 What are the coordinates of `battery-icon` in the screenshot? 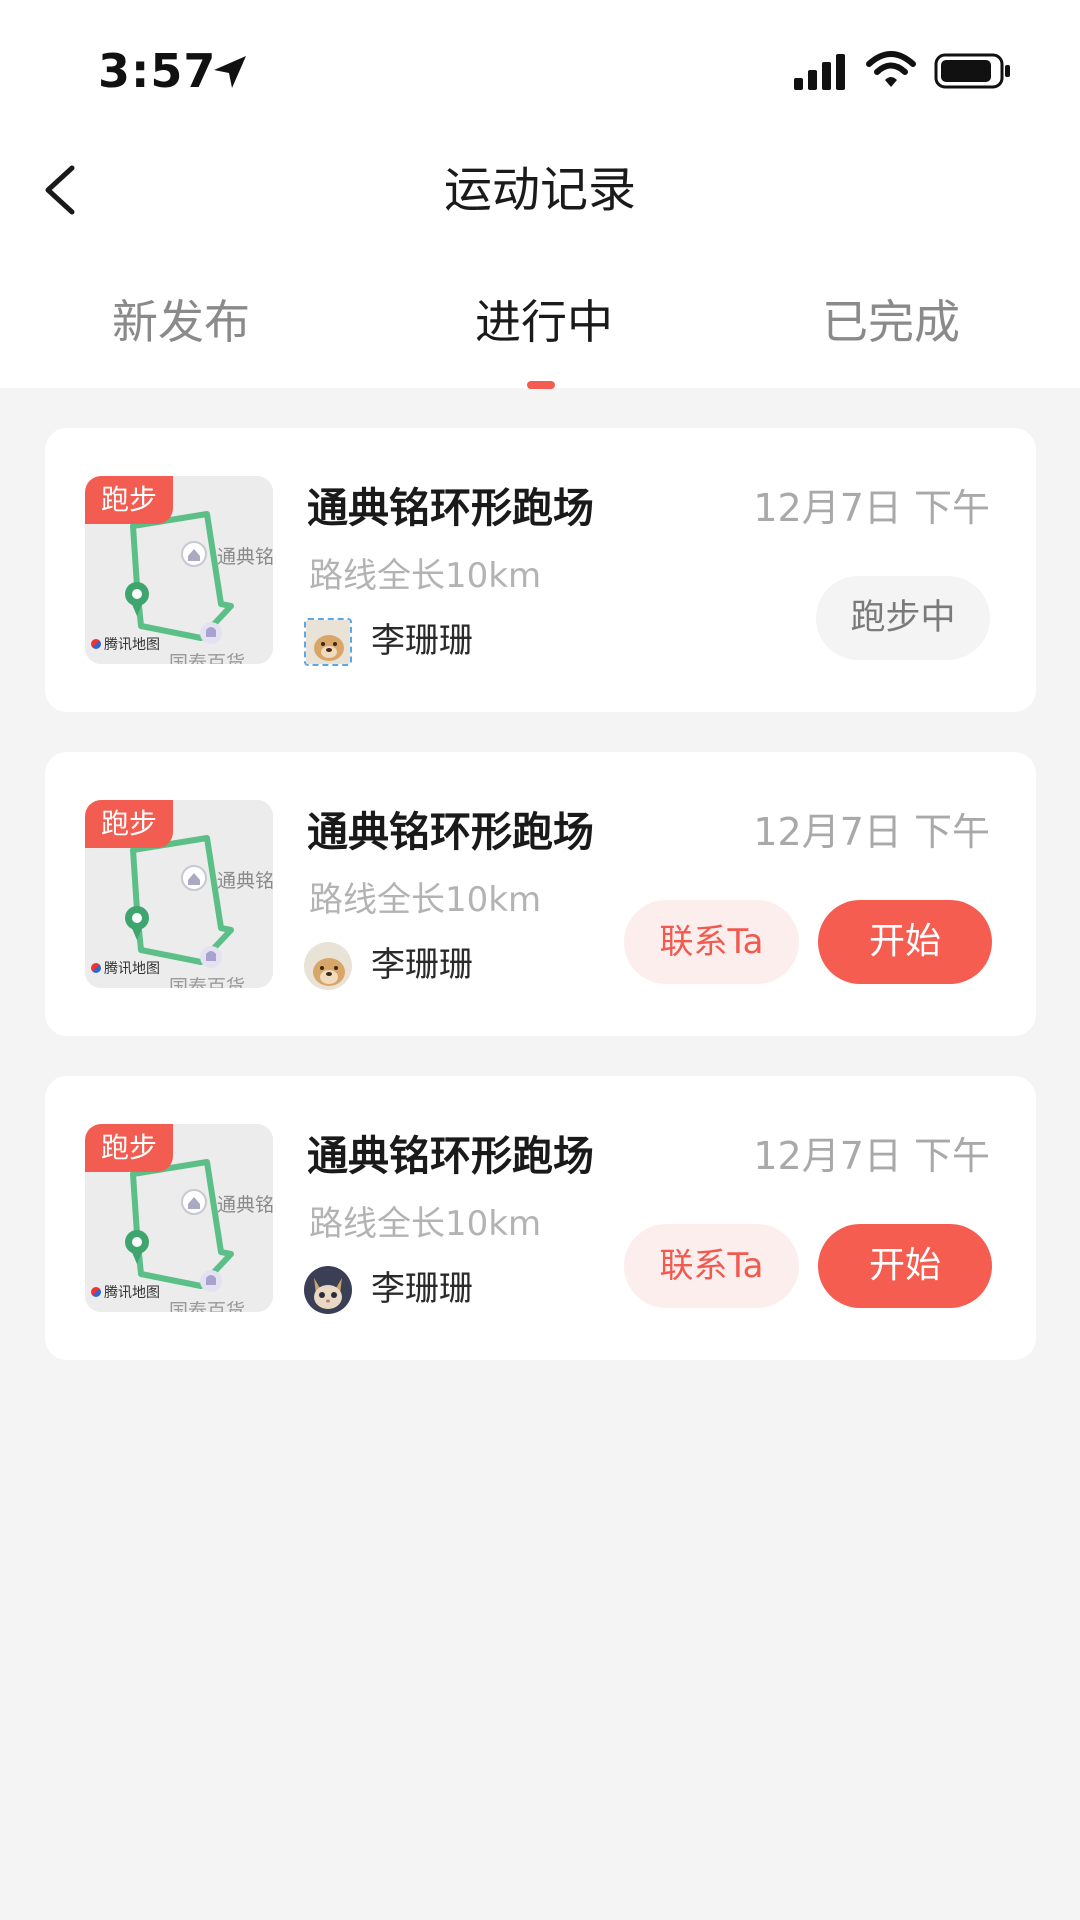 It's located at (972, 71).